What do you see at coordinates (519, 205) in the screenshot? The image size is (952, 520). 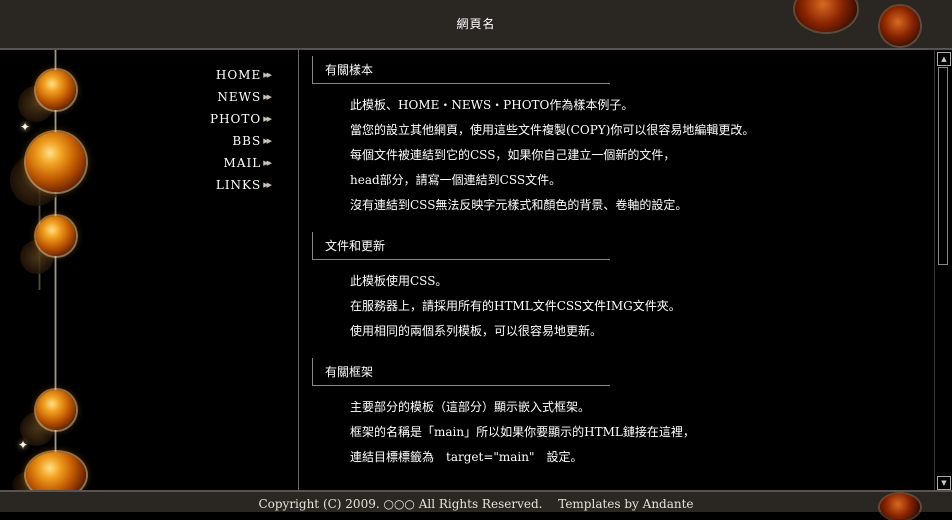 I see `paragraph: 沒有連結到CSS無法反映字元樣式和顏色的背景、卷軸的設定。` at bounding box center [519, 205].